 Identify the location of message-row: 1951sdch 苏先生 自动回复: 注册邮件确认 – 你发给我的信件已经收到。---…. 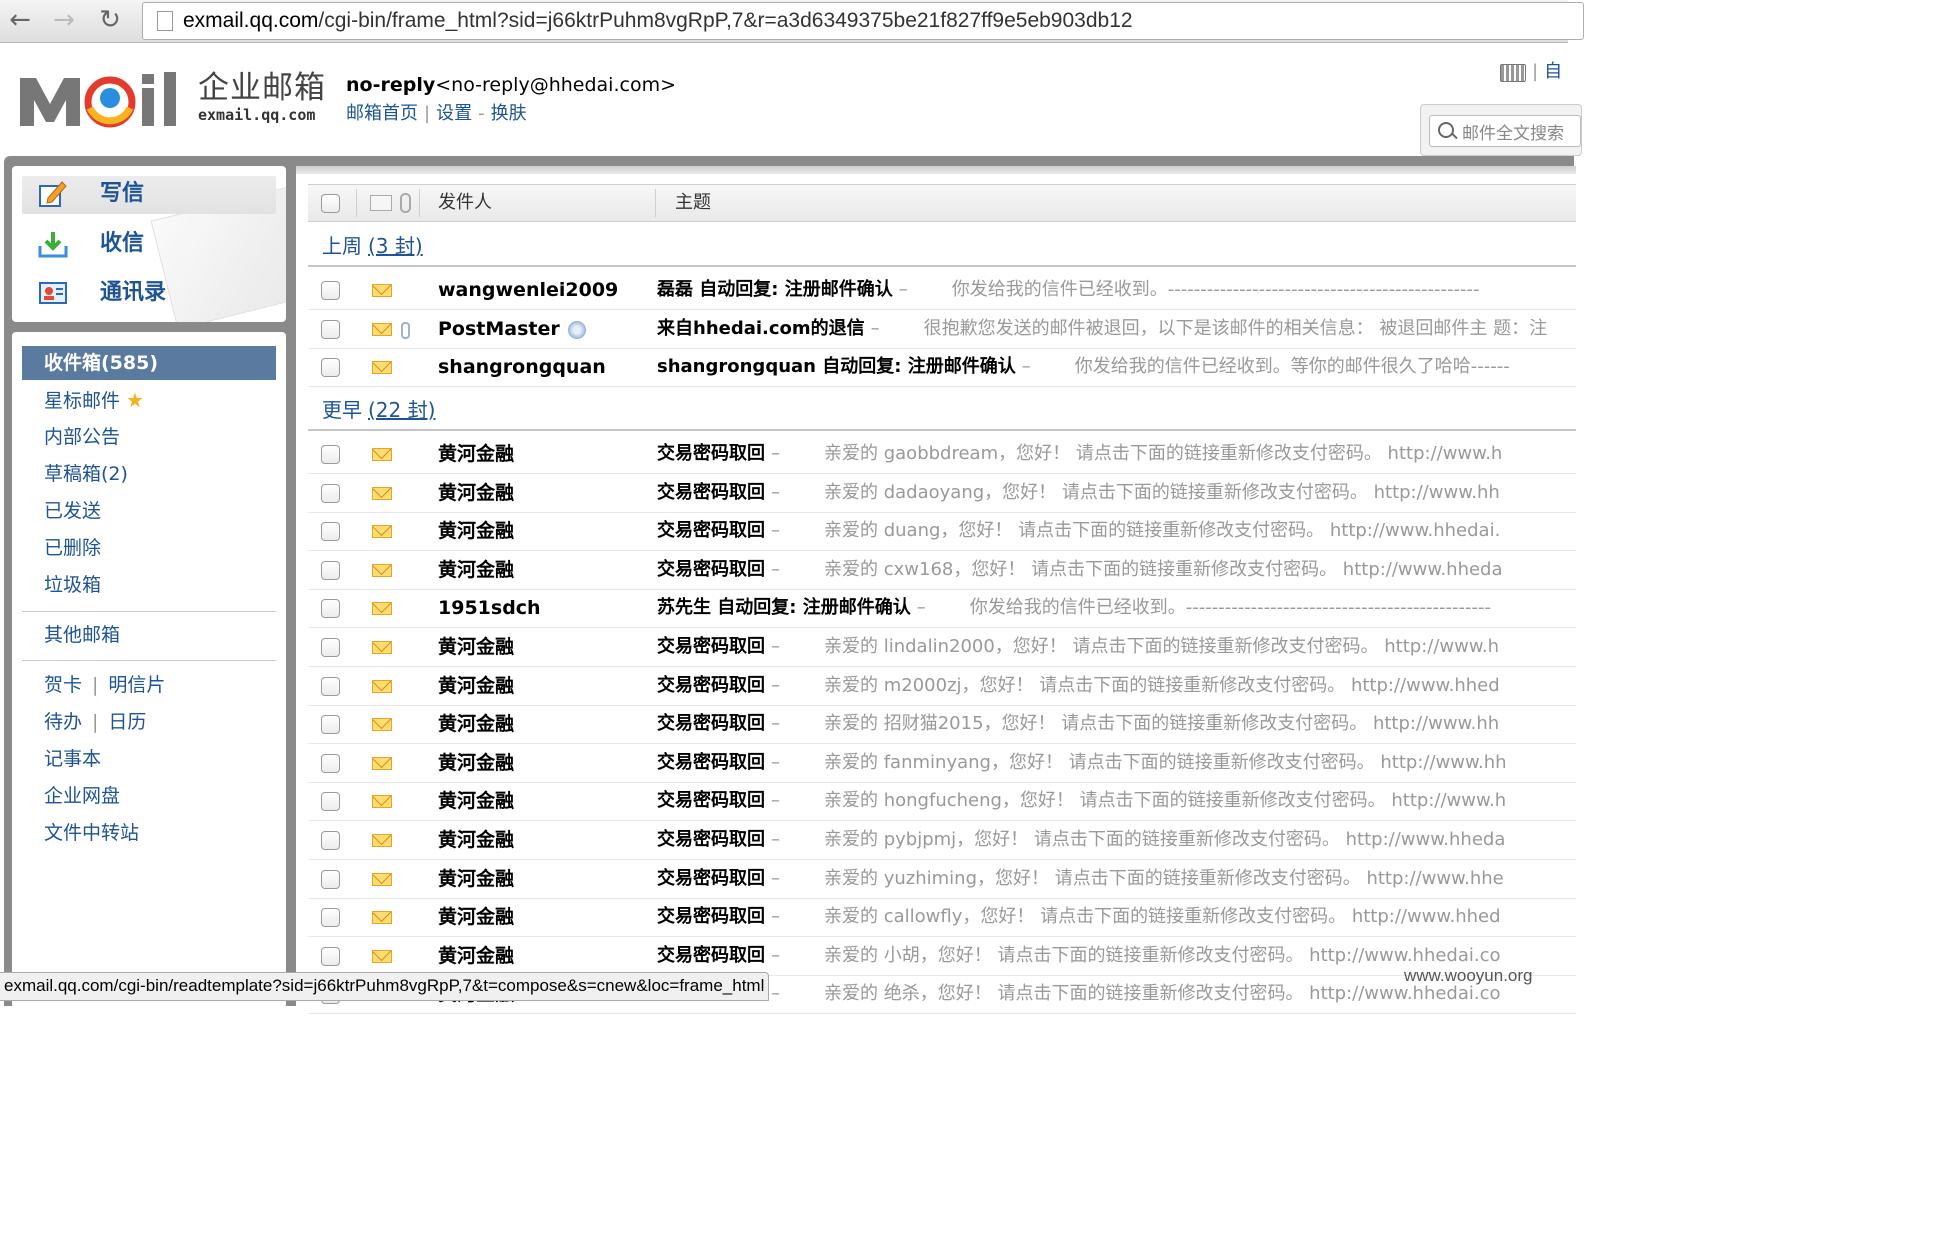
(942, 608).